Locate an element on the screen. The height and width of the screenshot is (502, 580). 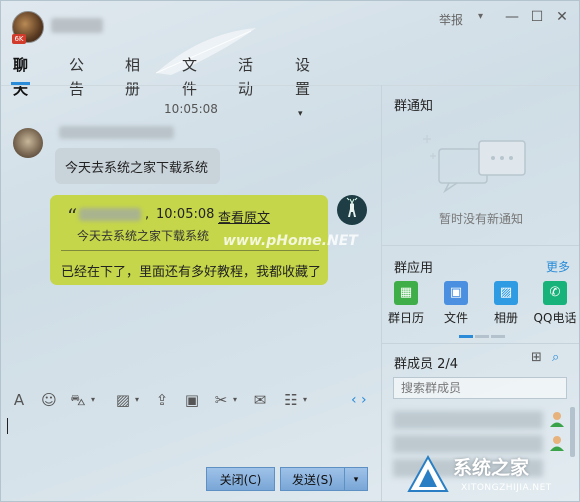
app-files: ▣ 文件 is located at coordinates (456, 303).